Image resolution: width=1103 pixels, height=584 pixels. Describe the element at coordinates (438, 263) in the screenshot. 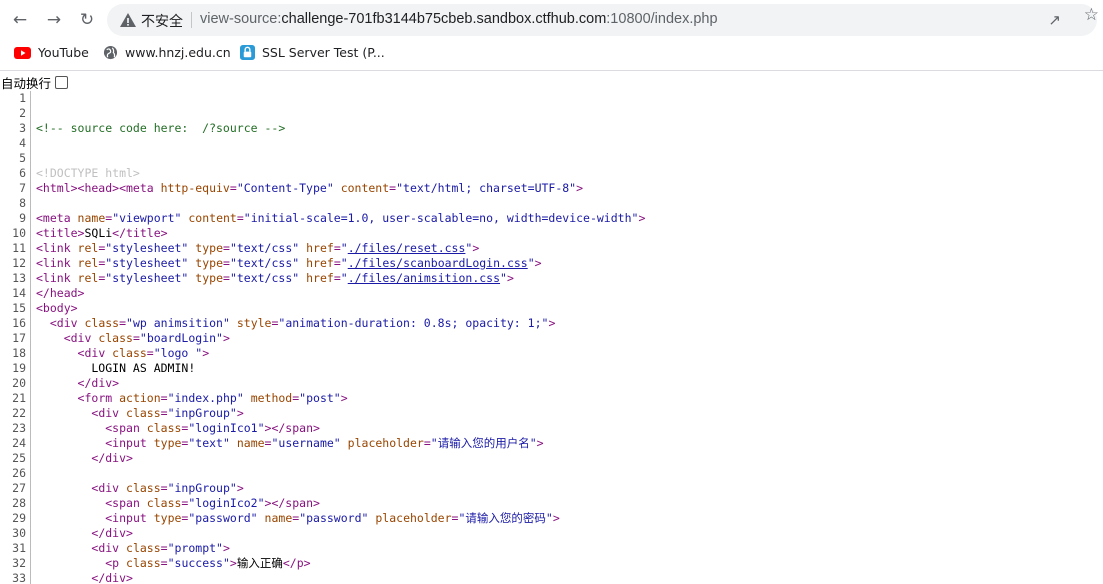

I see `source-link: ./files/scanboardLogin.css` at that location.